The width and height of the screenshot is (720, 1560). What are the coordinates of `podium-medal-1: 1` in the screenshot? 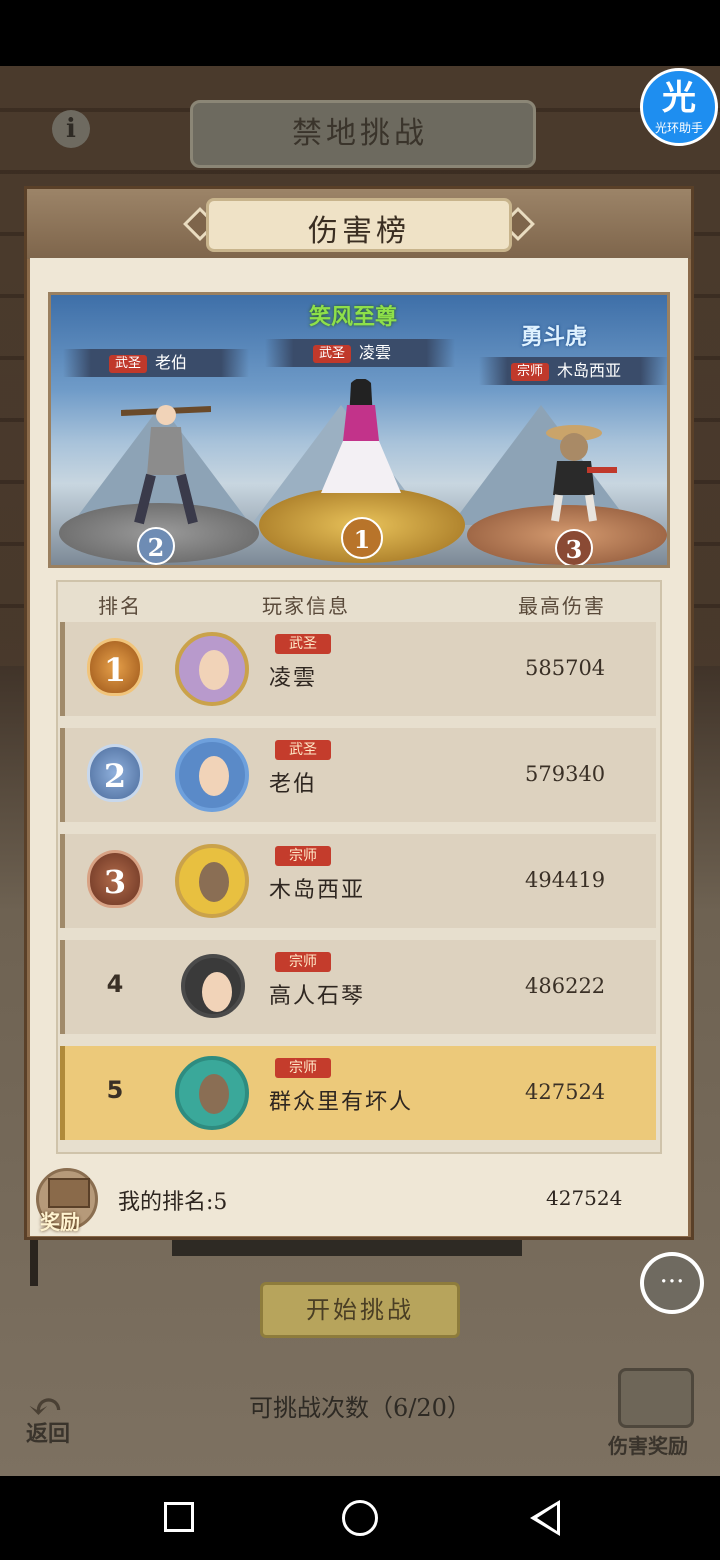 It's located at (362, 538).